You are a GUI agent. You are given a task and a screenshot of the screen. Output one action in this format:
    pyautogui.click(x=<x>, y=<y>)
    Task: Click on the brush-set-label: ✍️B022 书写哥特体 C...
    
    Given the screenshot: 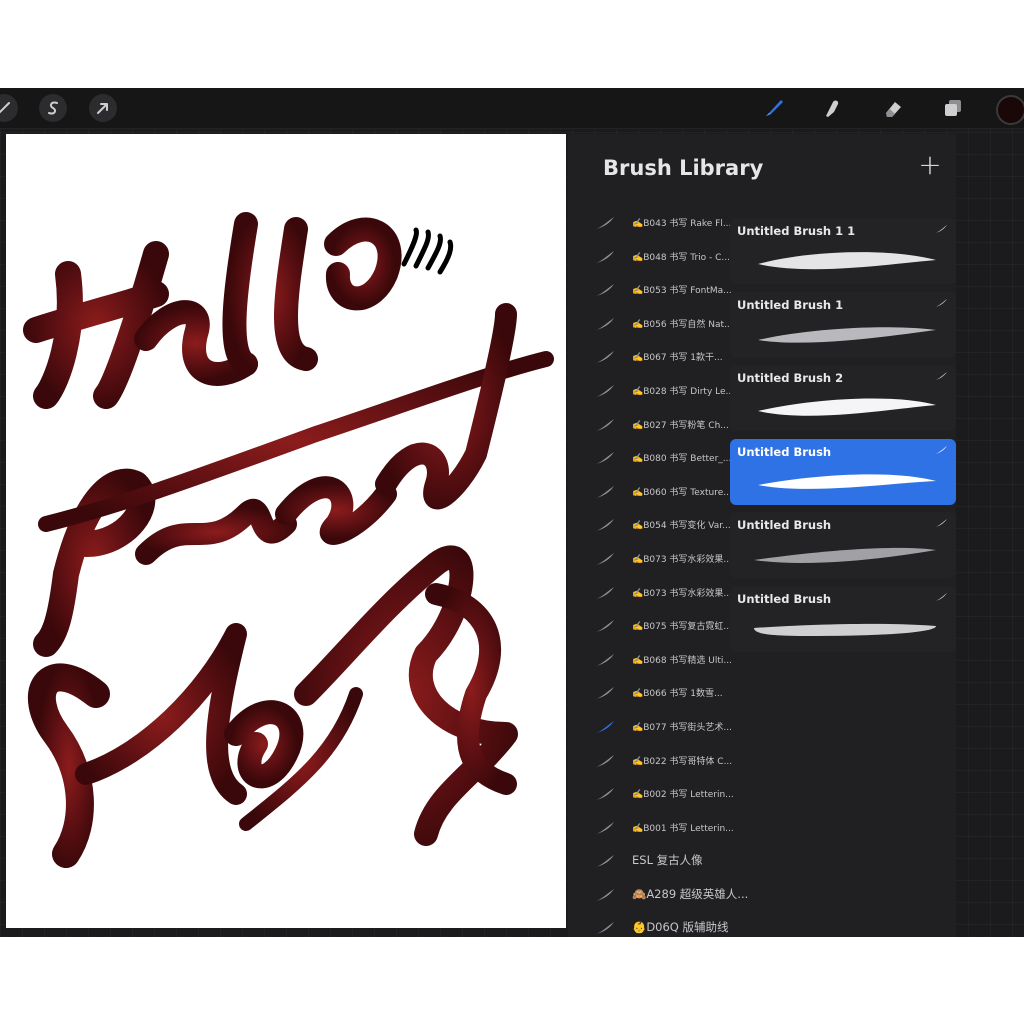 What is the action you would take?
    pyautogui.click(x=682, y=761)
    